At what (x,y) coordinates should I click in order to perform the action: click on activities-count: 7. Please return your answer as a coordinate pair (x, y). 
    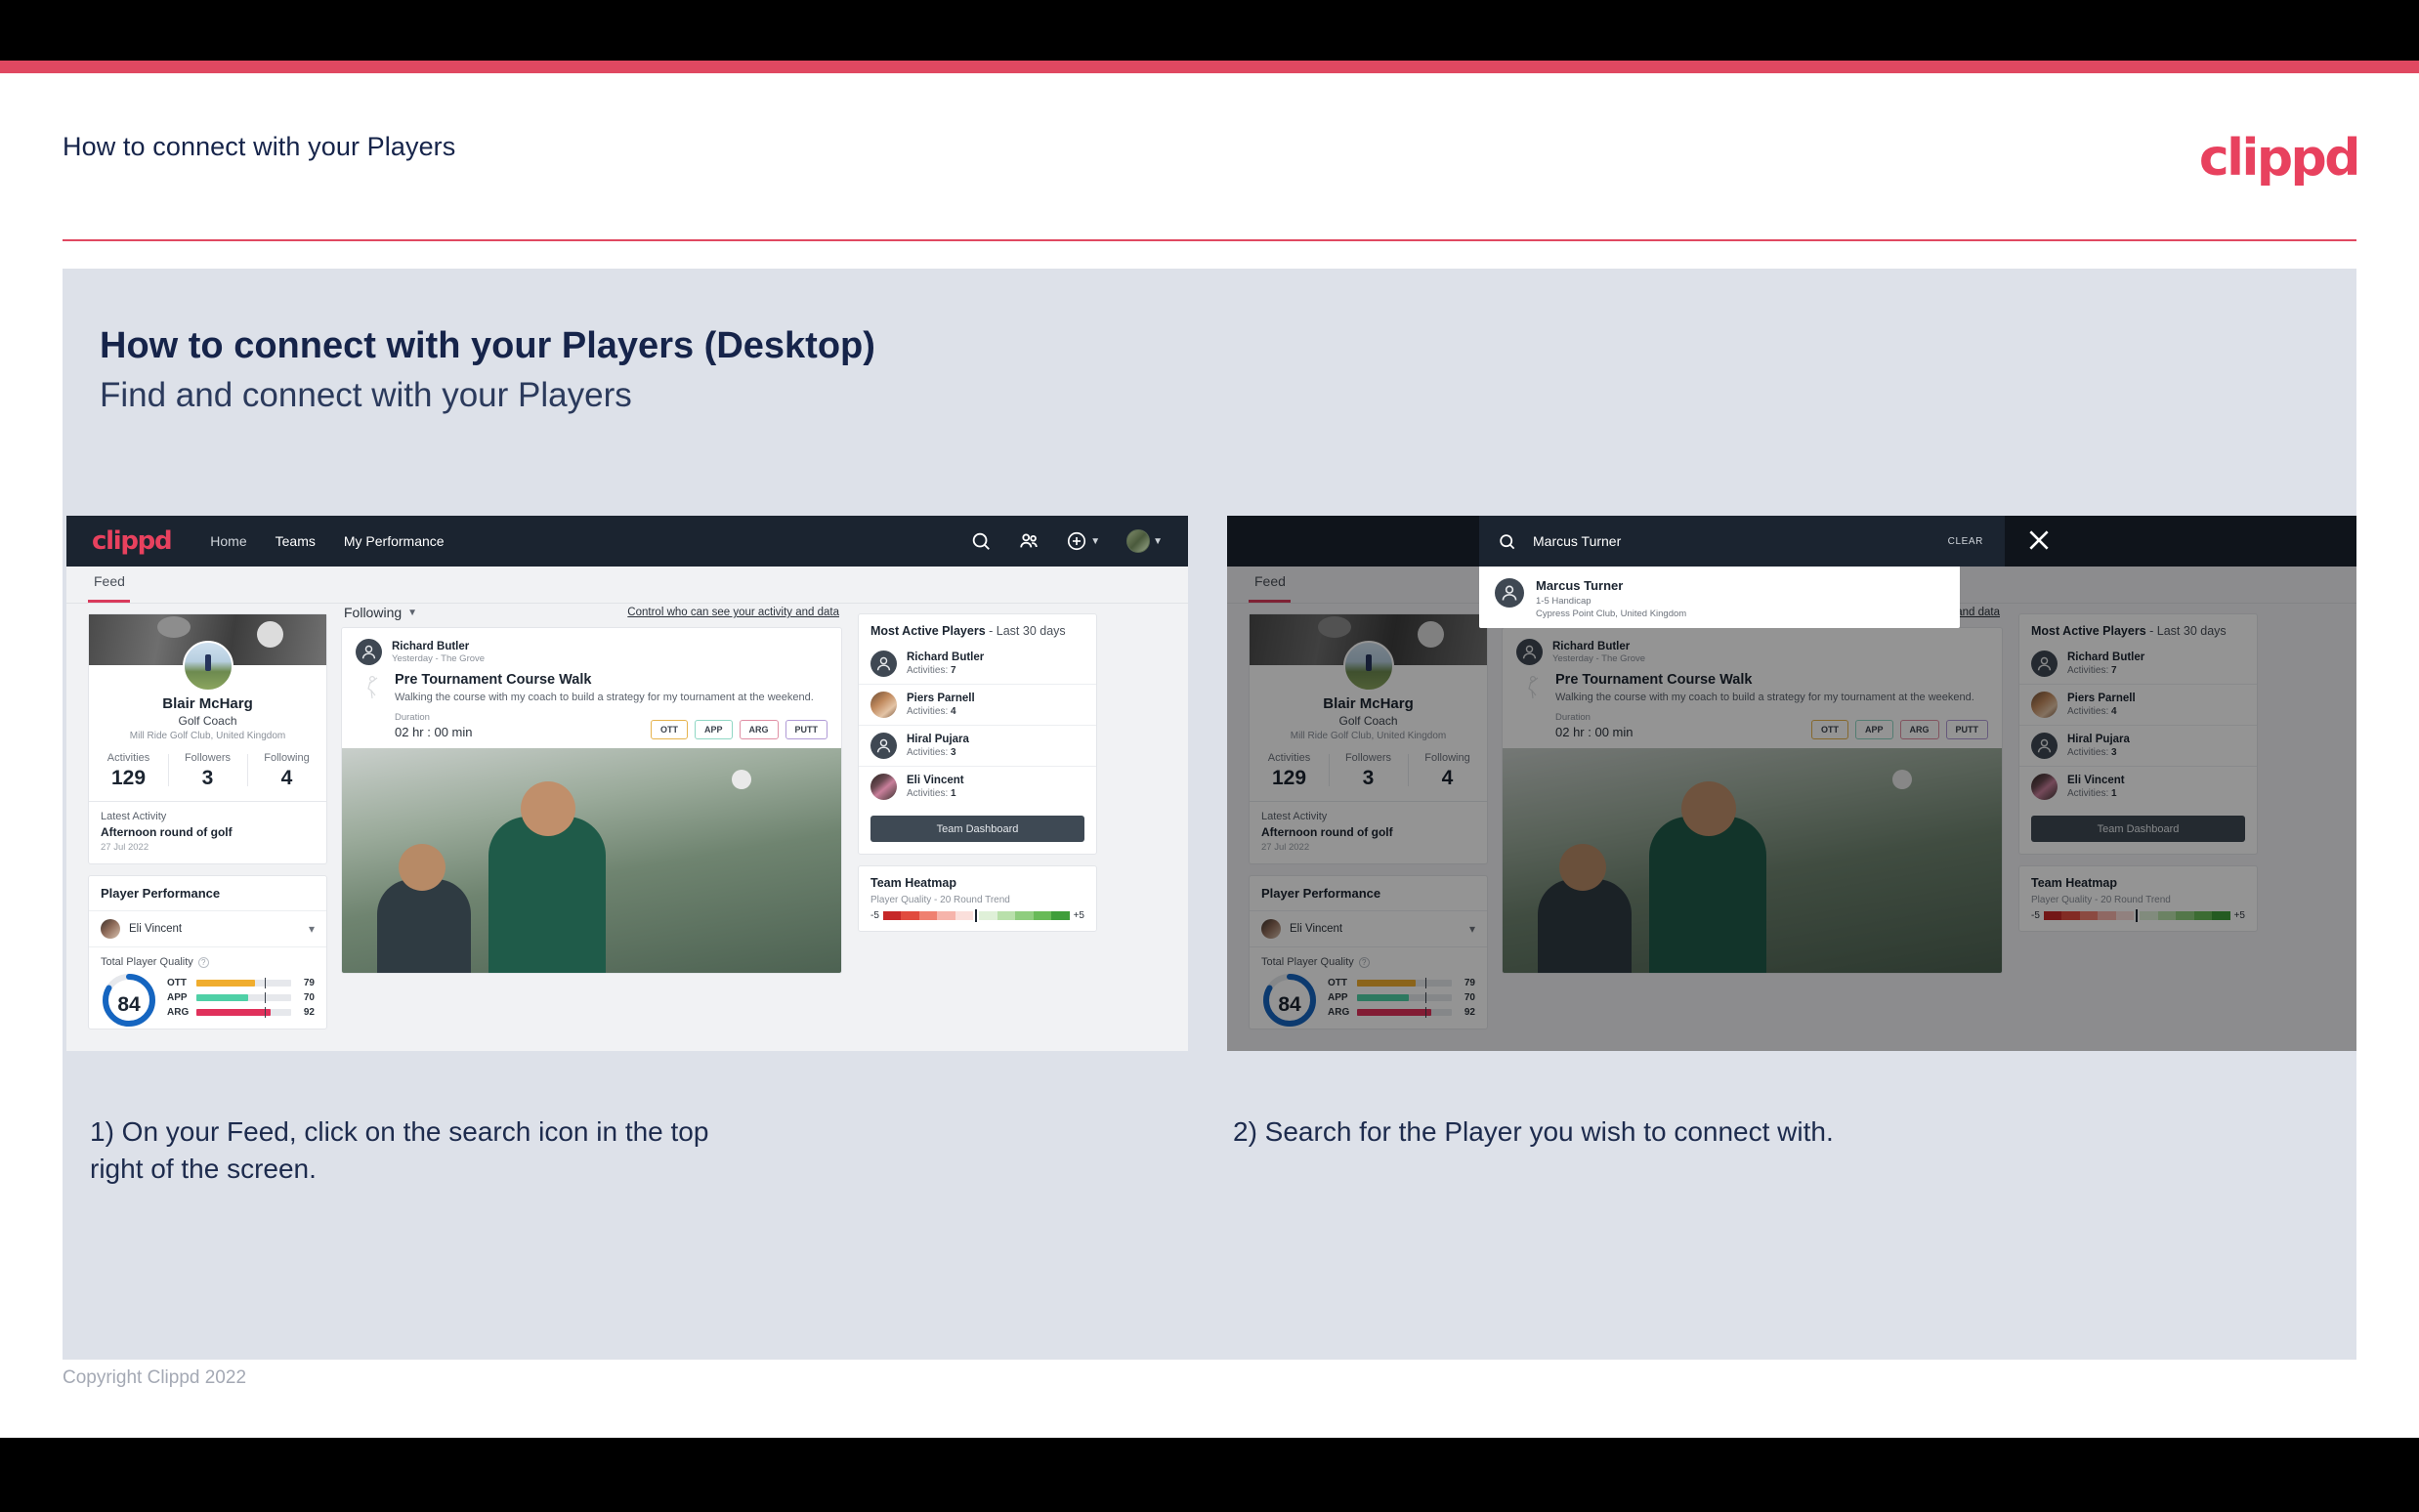
    Looking at the image, I should click on (953, 670).